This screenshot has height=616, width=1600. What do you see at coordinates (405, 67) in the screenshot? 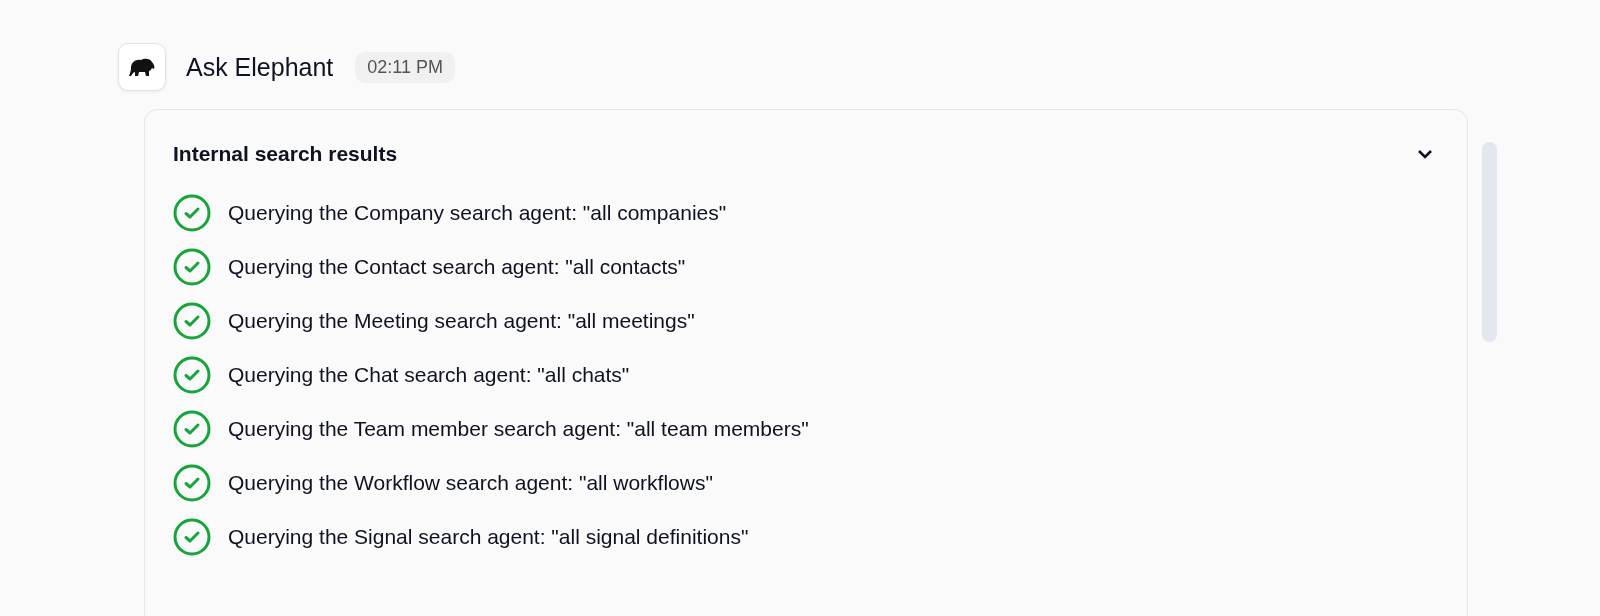
I see `timestamp: 02:11 PM` at bounding box center [405, 67].